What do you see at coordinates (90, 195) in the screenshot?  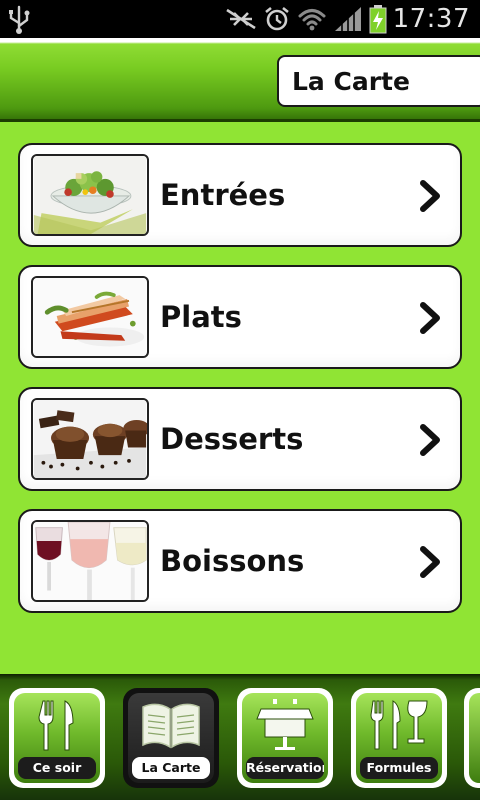 I see `salad-thumbnail` at bounding box center [90, 195].